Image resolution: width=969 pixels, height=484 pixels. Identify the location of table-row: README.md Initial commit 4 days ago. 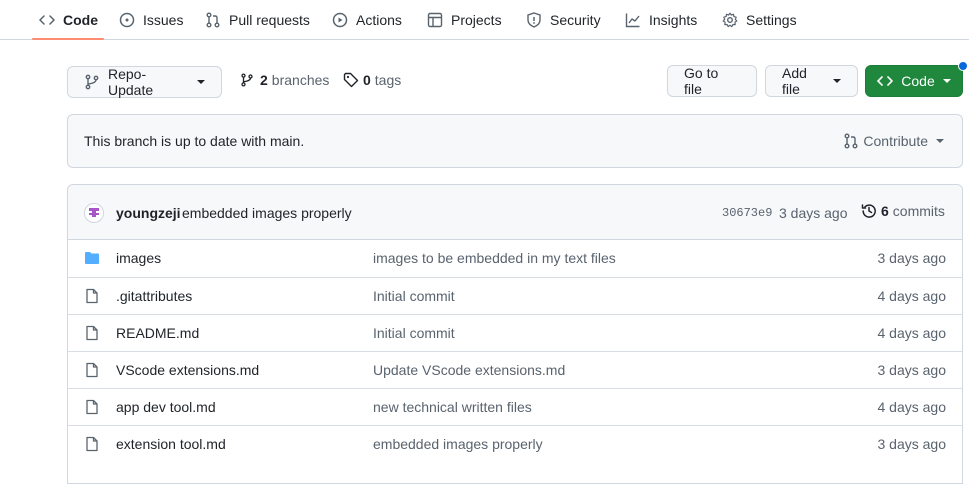
(515, 332).